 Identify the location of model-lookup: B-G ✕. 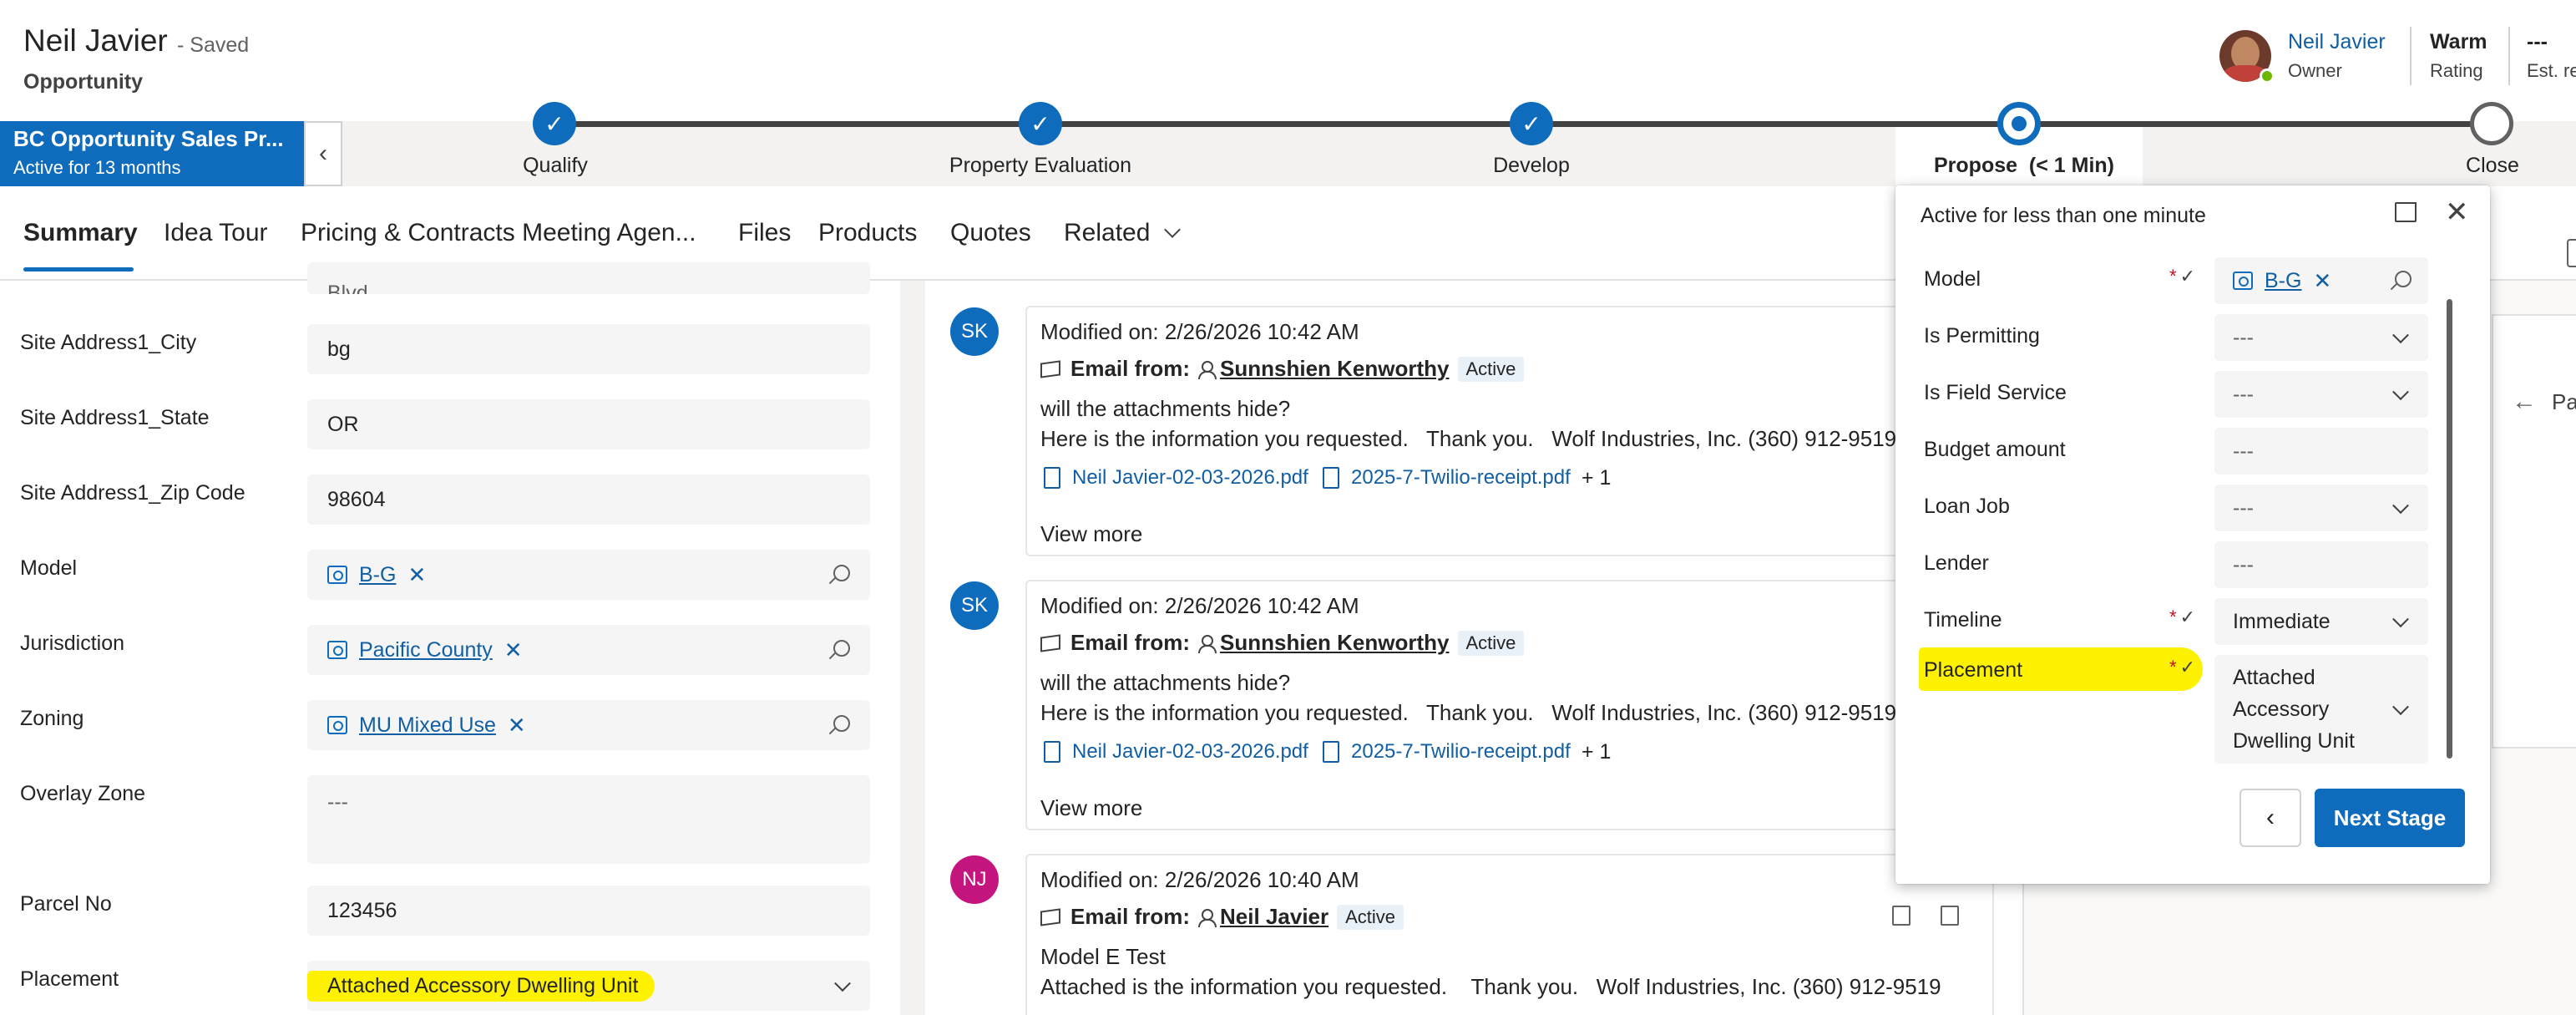
(588, 575).